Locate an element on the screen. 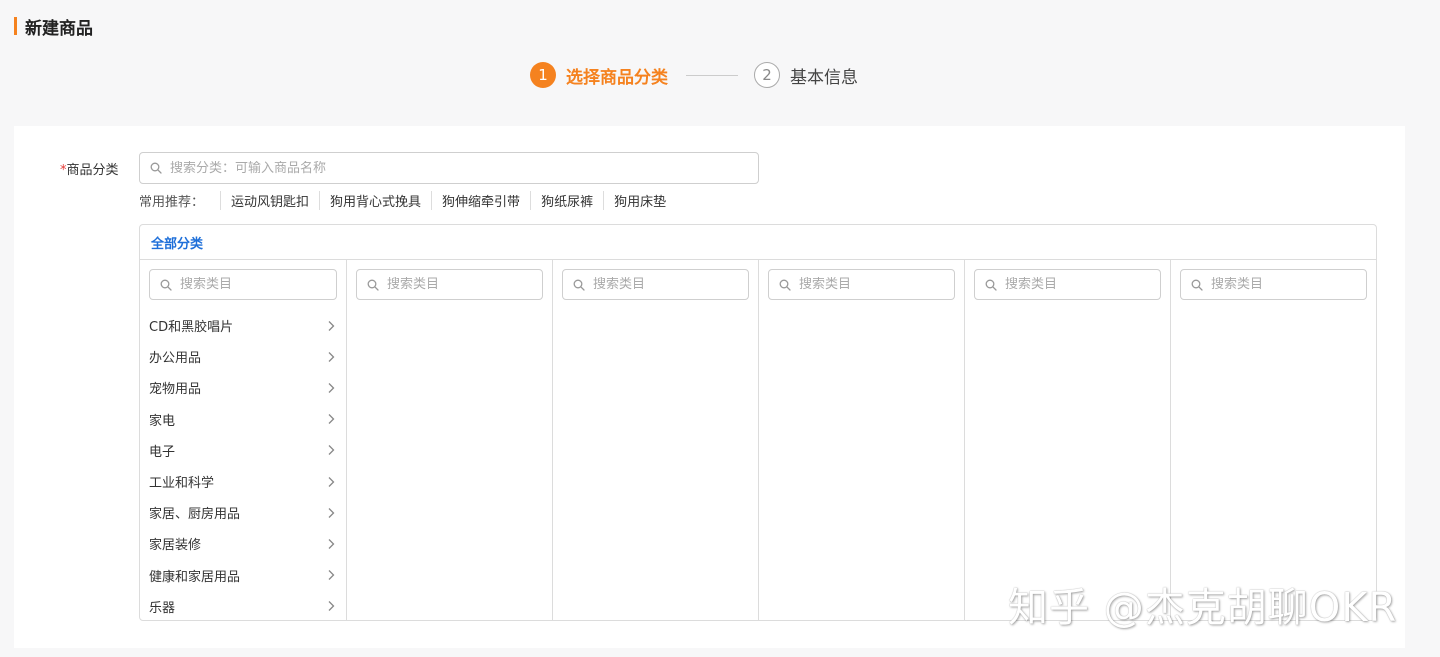 The height and width of the screenshot is (657, 1440). recommend-tag: 狗用床垫 is located at coordinates (639, 200).